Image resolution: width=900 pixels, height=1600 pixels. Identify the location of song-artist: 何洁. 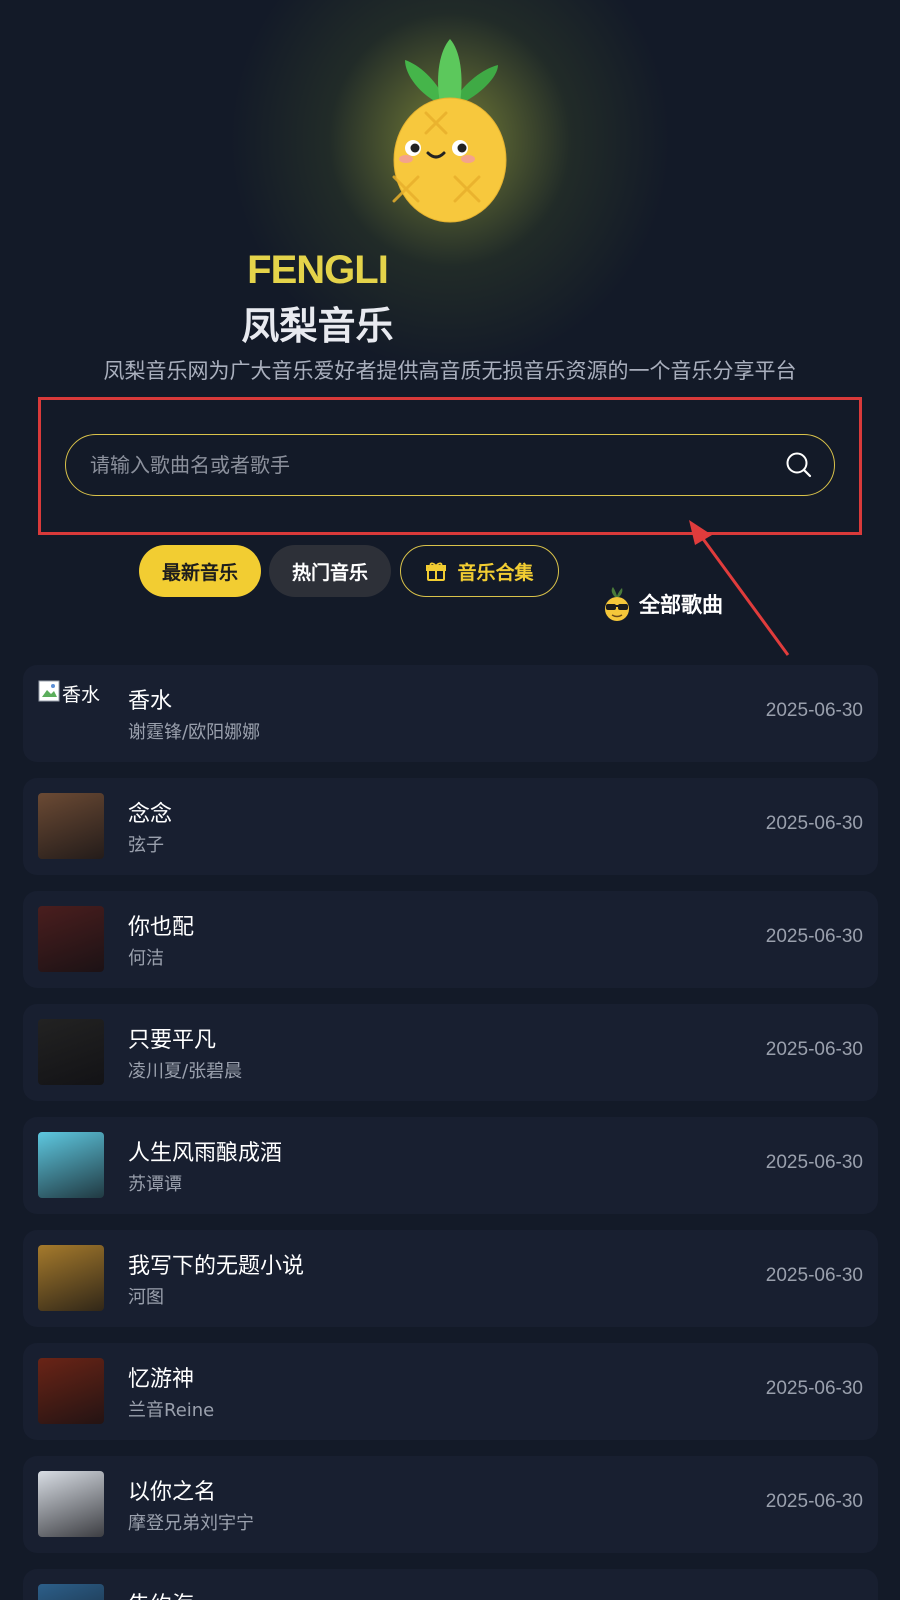
(146, 958).